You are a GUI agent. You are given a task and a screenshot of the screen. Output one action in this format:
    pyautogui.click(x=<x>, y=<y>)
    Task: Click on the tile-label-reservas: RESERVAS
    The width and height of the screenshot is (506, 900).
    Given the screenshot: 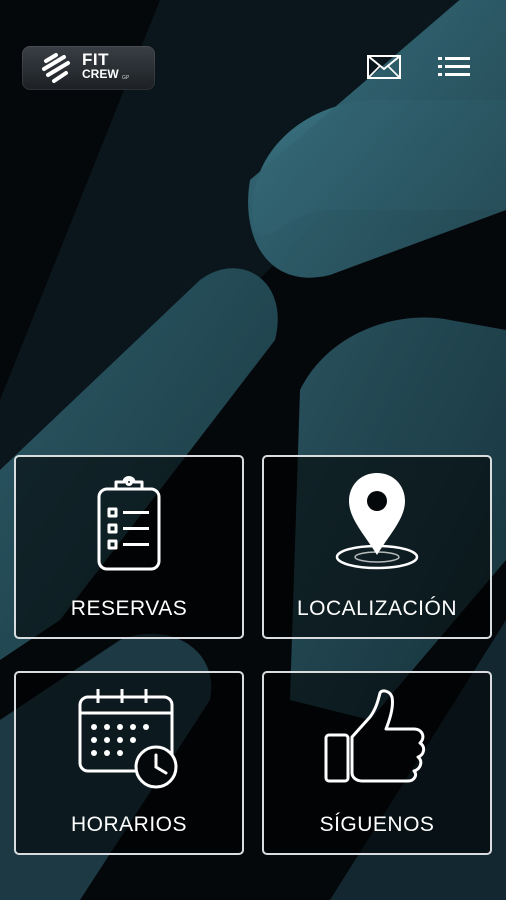 What is the action you would take?
    pyautogui.click(x=129, y=608)
    